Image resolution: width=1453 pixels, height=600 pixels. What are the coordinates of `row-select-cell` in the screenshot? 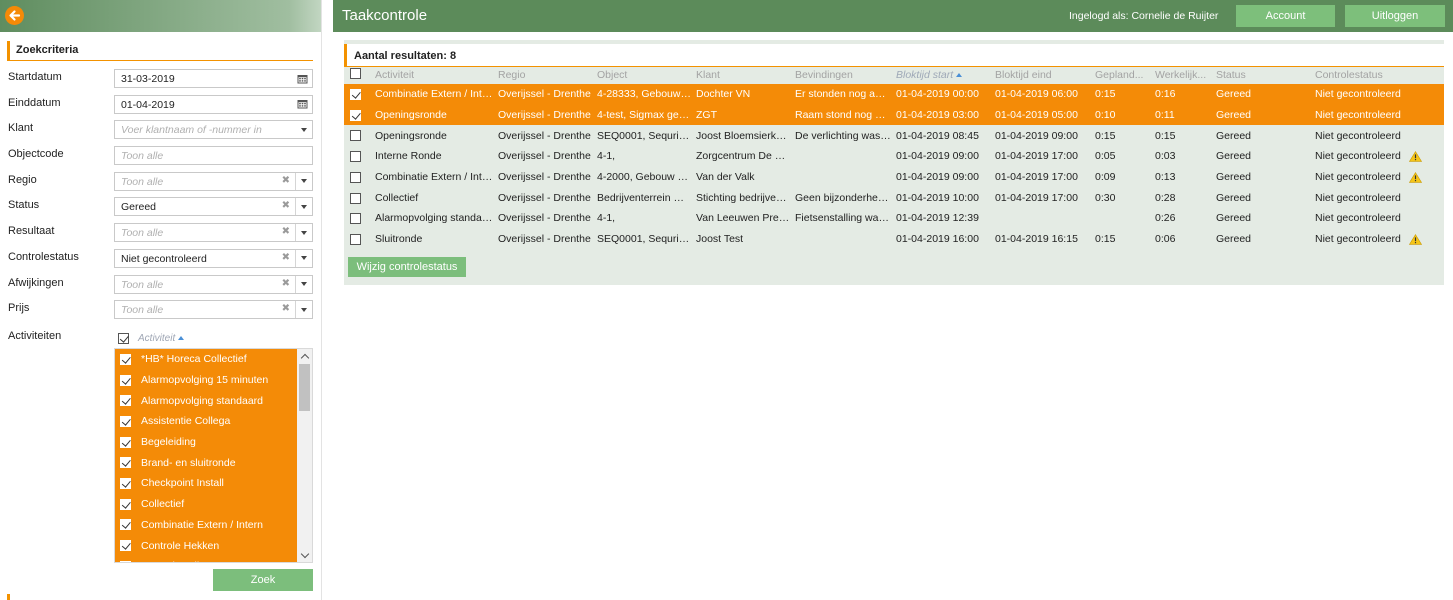 It's located at (357, 156).